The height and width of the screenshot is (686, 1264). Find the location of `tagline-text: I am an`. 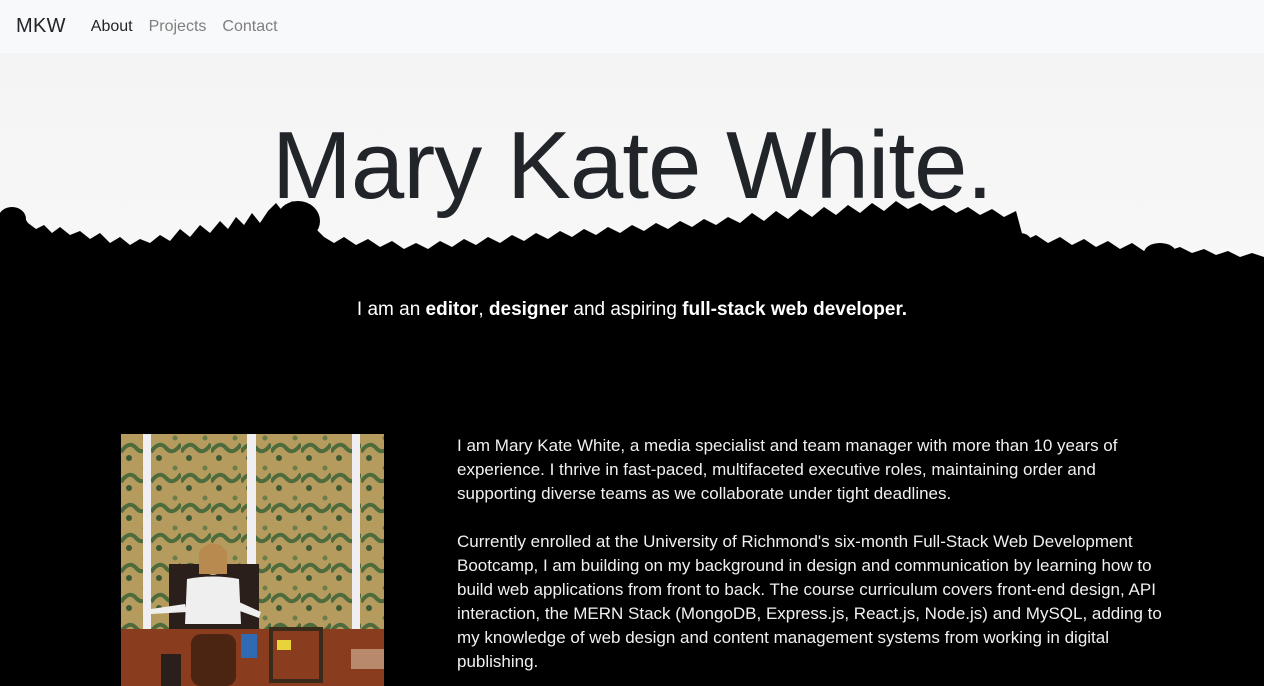

tagline-text: I am an is located at coordinates (391, 309).